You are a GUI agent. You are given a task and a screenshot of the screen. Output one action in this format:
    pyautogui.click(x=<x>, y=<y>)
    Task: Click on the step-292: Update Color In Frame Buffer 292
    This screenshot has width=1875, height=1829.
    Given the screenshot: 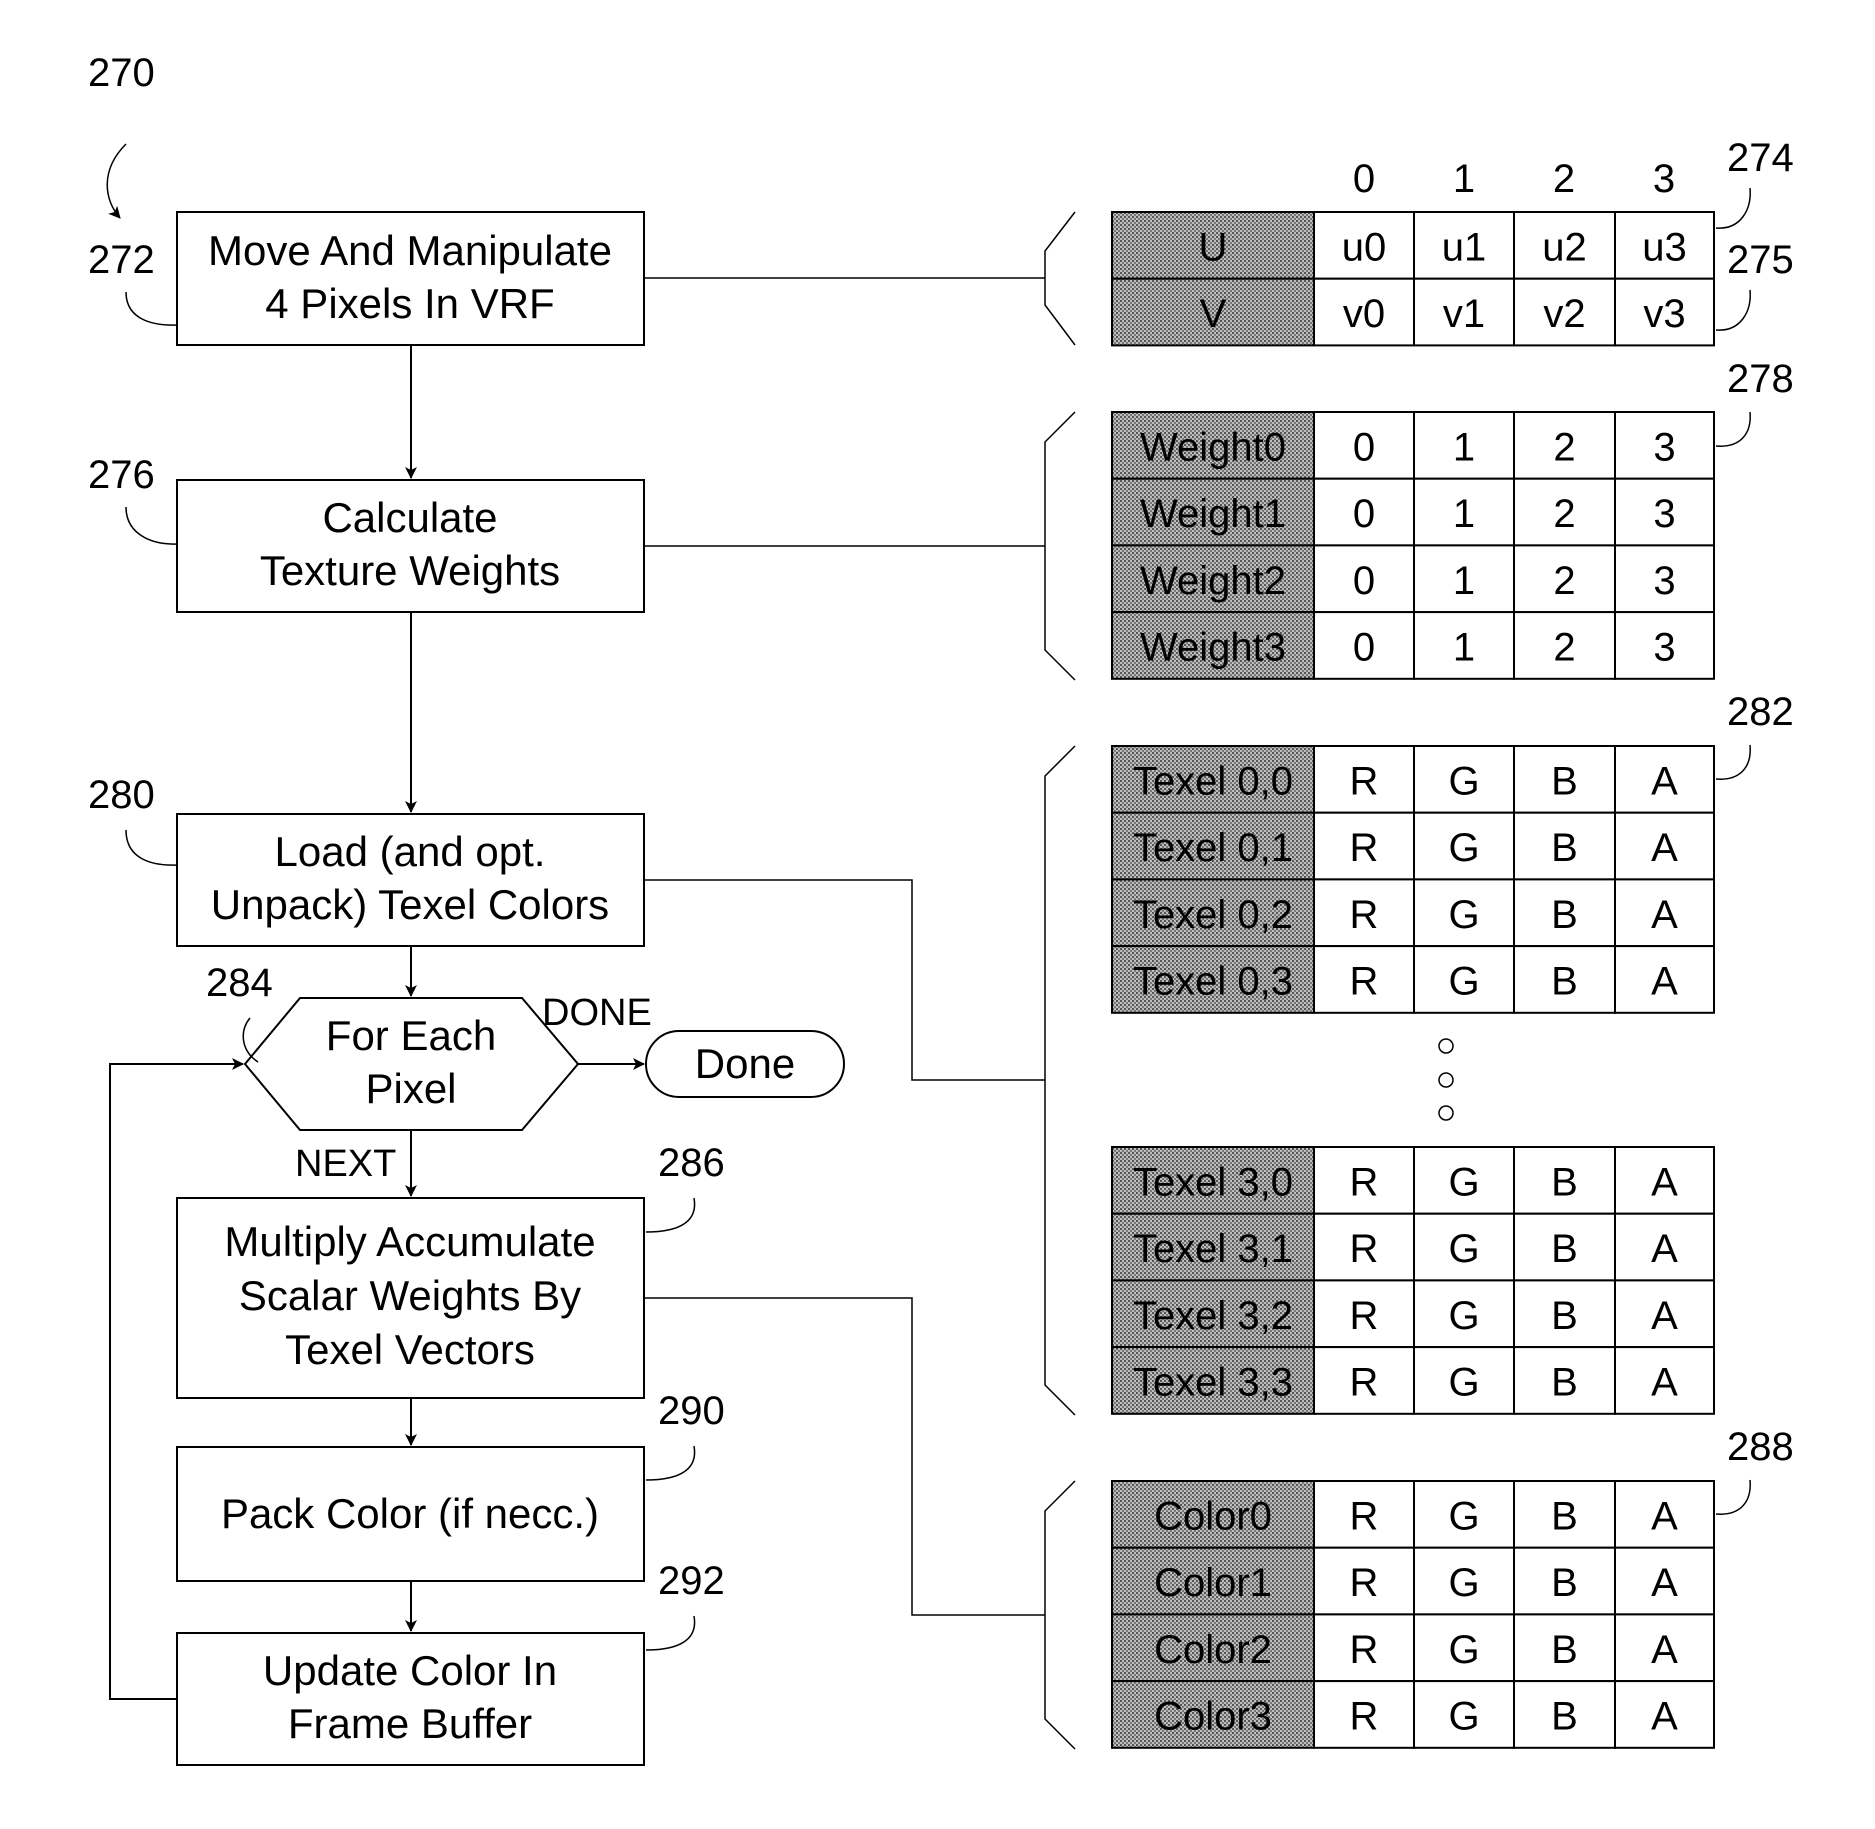 What is the action you would take?
    pyautogui.click(x=450, y=1662)
    